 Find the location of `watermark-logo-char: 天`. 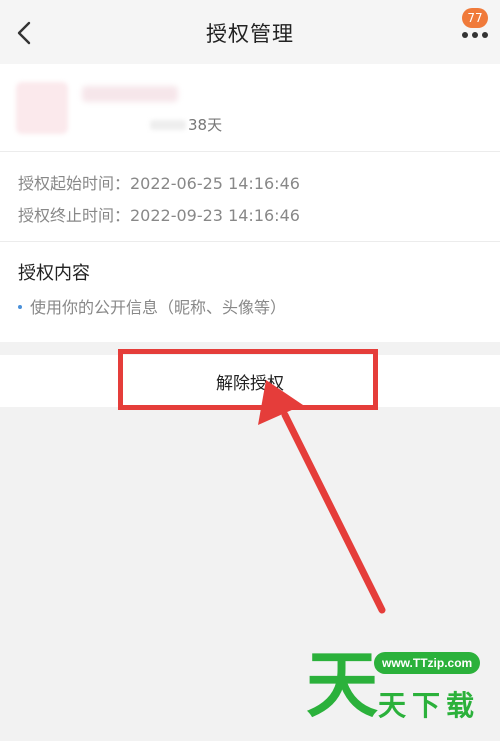

watermark-logo-char: 天 is located at coordinates (342, 685).